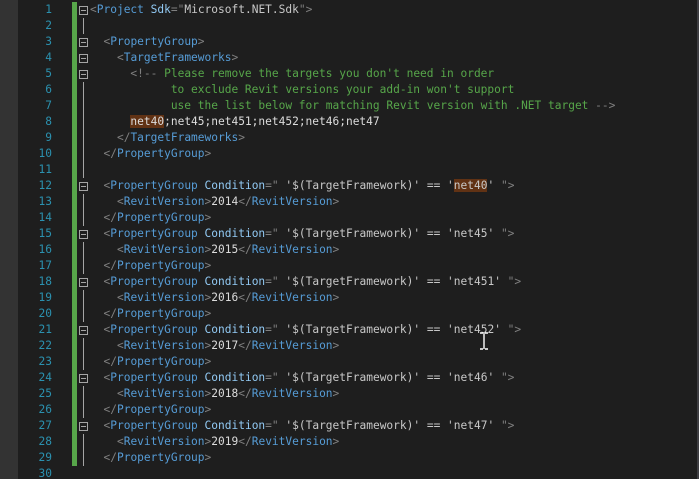  Describe the element at coordinates (349, 346) in the screenshot. I see `code-line: 22 <RevitVersion>2017</RevitVersion>` at that location.